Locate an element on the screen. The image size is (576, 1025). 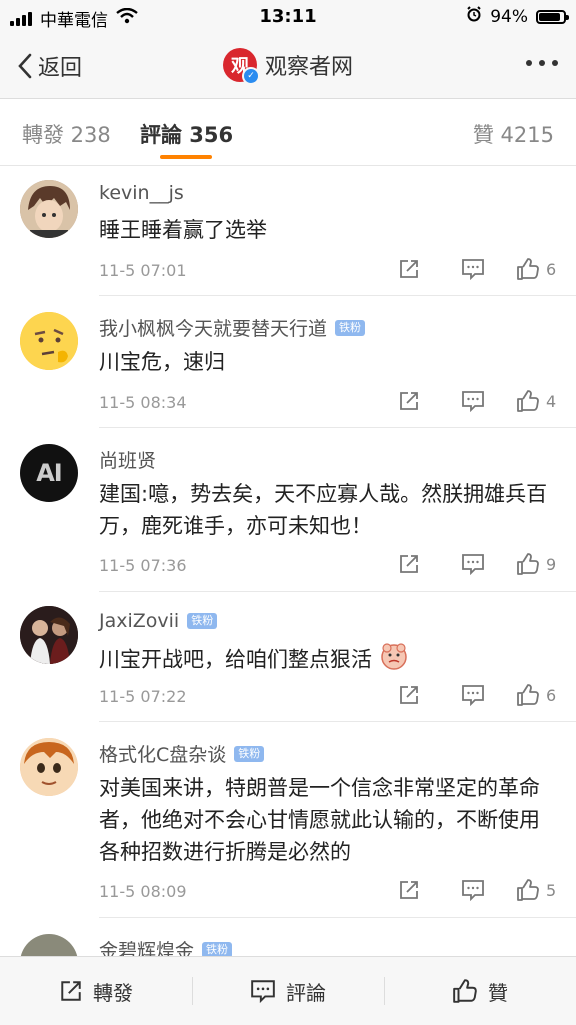
comment-item: JaxiZovii 铁粉 川宝开战吧，给咱们整点狠活 11-5 07:22 6 is located at coordinates (288, 657).